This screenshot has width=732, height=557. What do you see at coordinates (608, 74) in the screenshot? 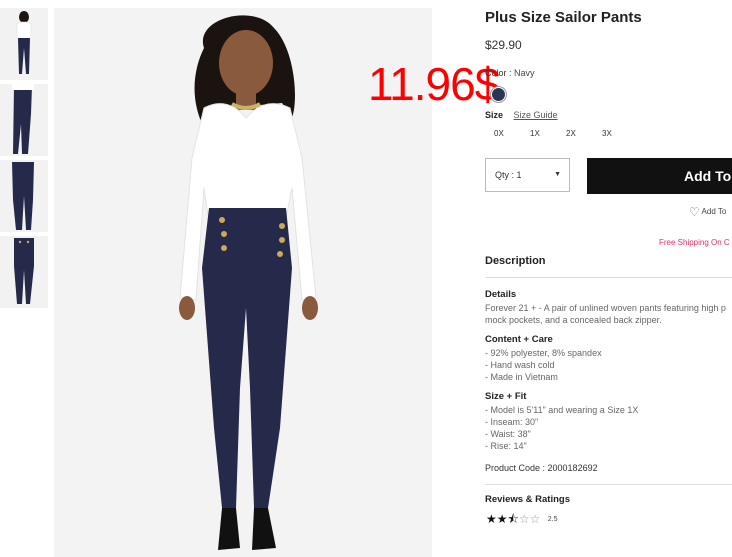
I see `color-row: Color : Navy` at bounding box center [608, 74].